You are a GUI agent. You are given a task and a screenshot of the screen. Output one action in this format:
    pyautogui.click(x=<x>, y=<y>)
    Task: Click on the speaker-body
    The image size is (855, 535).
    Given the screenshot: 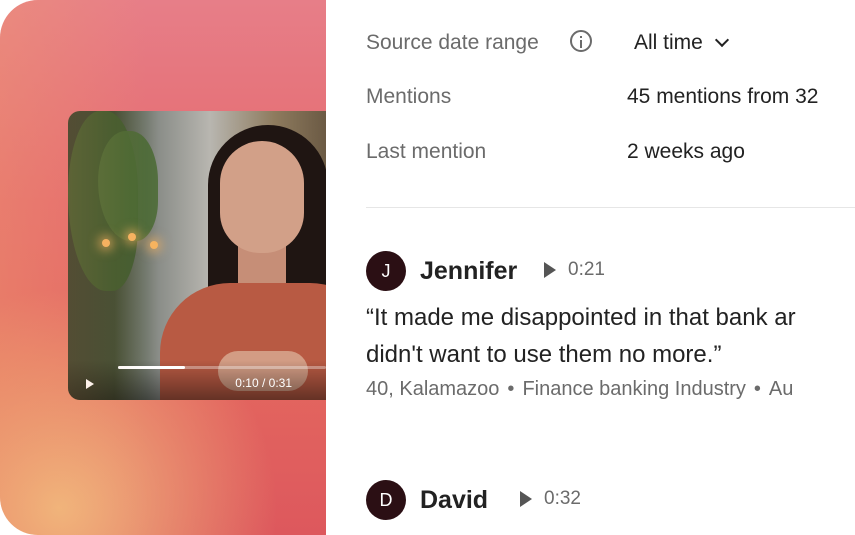 What is the action you would take?
    pyautogui.click(x=243, y=341)
    